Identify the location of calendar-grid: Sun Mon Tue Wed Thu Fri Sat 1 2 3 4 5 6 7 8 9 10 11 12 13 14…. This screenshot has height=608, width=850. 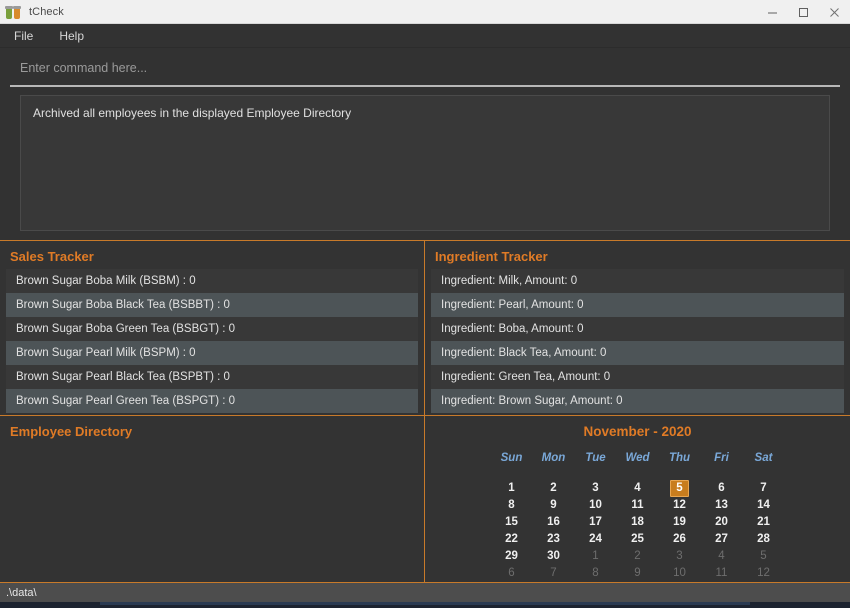
(638, 517).